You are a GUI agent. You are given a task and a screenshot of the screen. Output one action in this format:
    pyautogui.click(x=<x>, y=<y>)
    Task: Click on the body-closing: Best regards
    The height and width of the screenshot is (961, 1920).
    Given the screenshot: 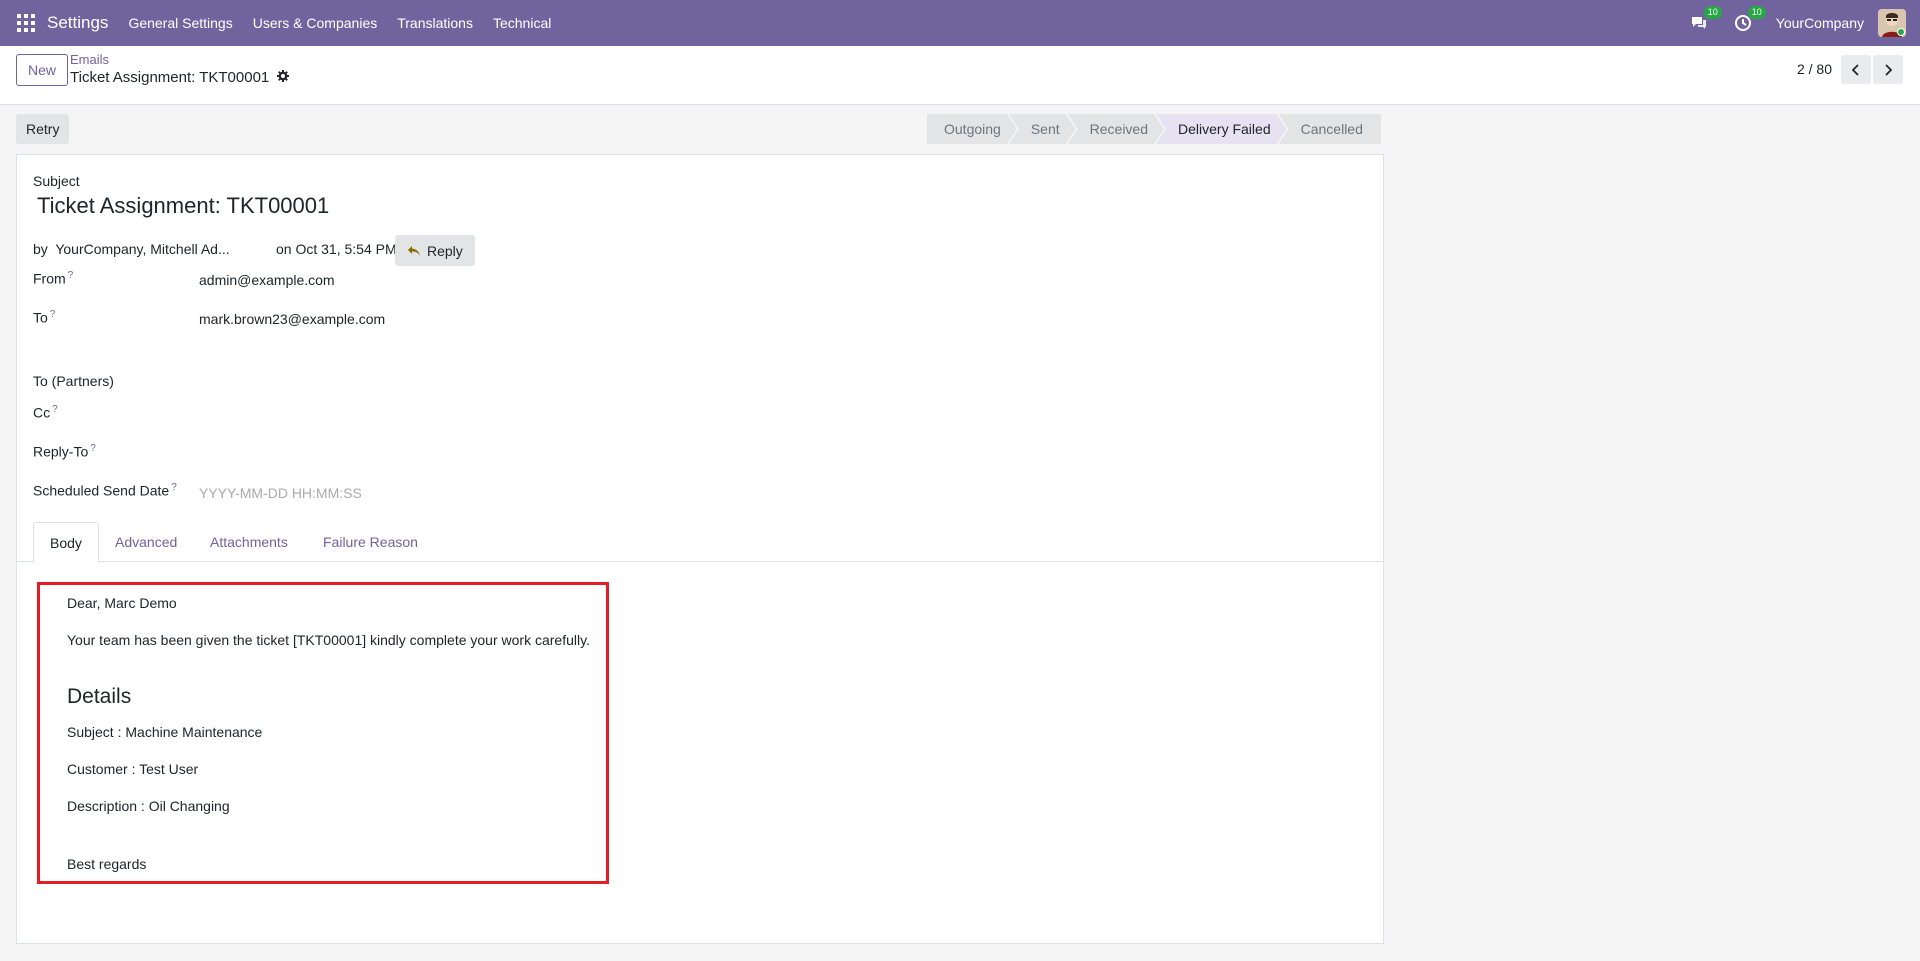 What is the action you would take?
    pyautogui.click(x=107, y=864)
    